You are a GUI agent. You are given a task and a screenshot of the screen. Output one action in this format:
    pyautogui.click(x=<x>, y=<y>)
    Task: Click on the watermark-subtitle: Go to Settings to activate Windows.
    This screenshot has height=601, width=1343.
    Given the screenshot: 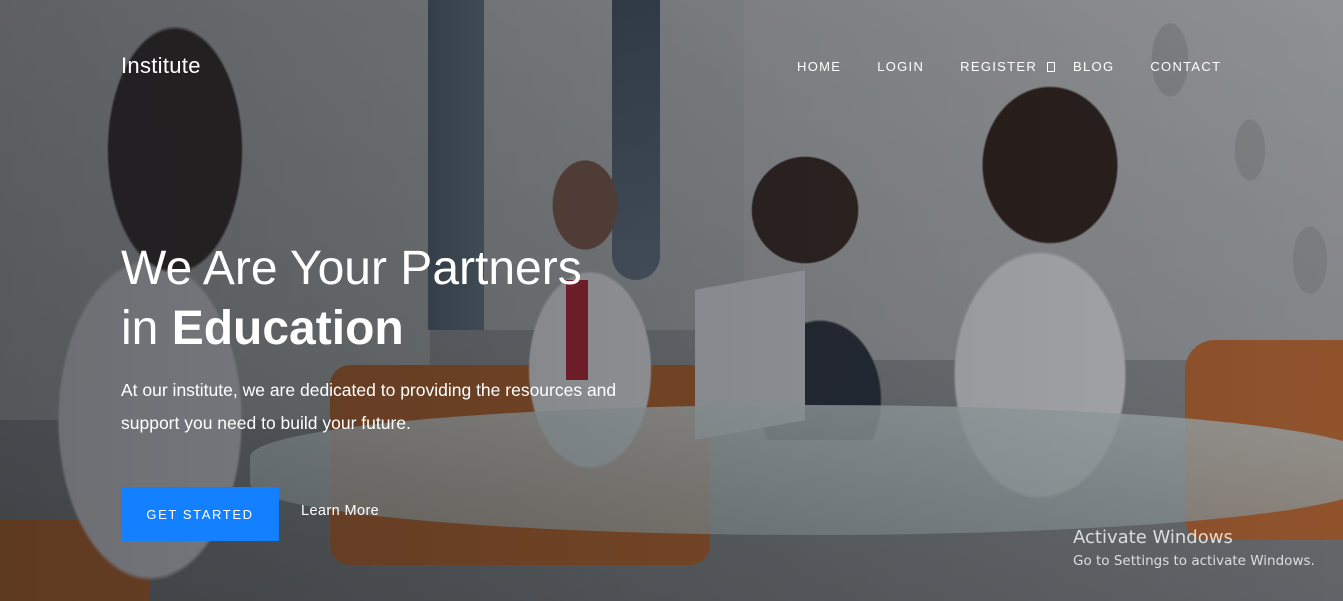 What is the action you would take?
    pyautogui.click(x=1194, y=561)
    